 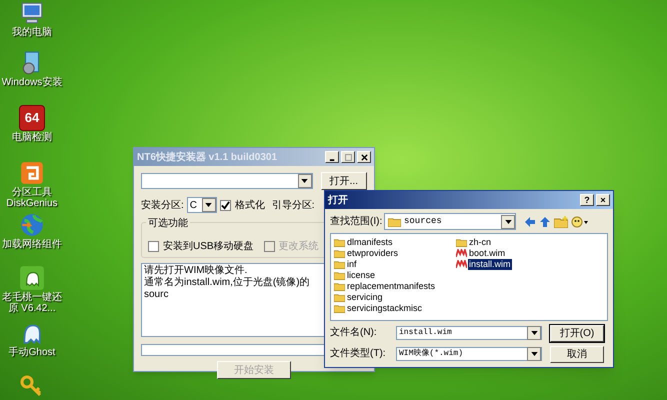 What do you see at coordinates (469, 354) in the screenshot?
I see `file-type-combo-box: WIM映像(*.wim)` at bounding box center [469, 354].